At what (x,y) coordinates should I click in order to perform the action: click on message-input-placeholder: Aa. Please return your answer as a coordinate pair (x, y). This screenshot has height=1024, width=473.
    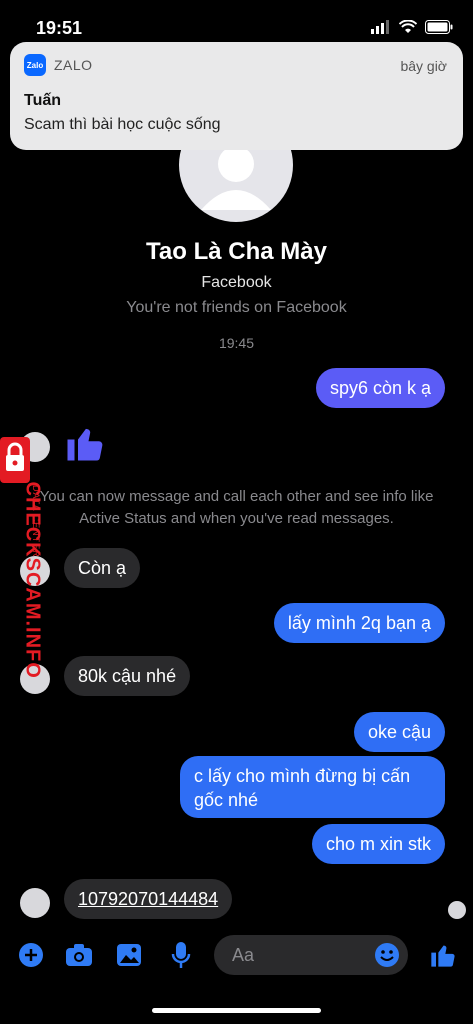
    Looking at the image, I should click on (243, 955).